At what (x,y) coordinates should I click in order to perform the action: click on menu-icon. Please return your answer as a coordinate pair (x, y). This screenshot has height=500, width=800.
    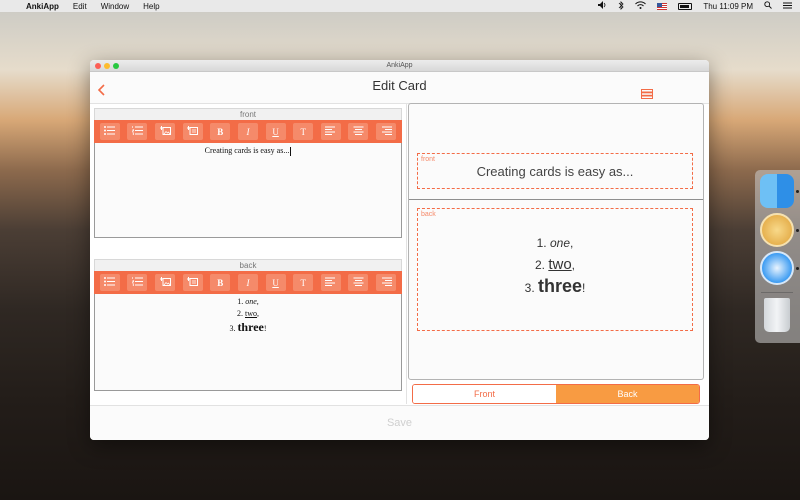
    Looking at the image, I should click on (787, 6).